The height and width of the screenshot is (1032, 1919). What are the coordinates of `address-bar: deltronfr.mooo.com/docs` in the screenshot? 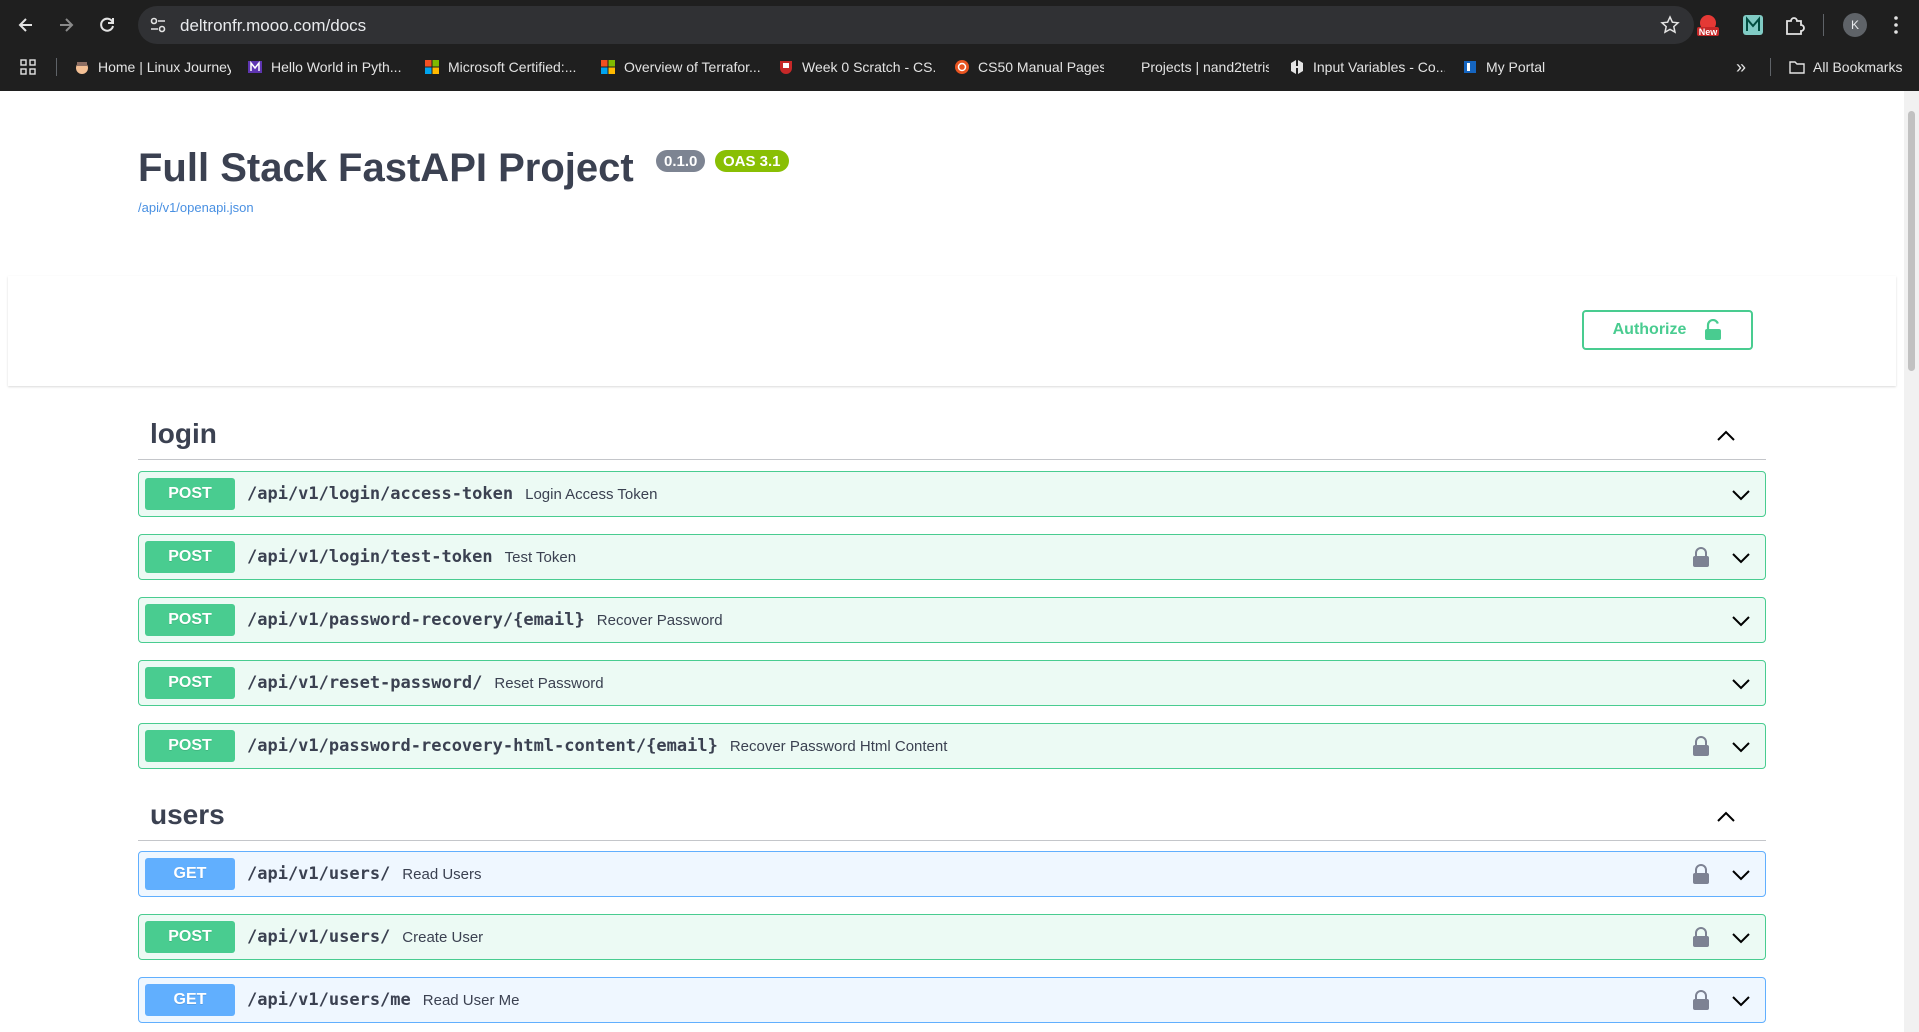 It's located at (916, 25).